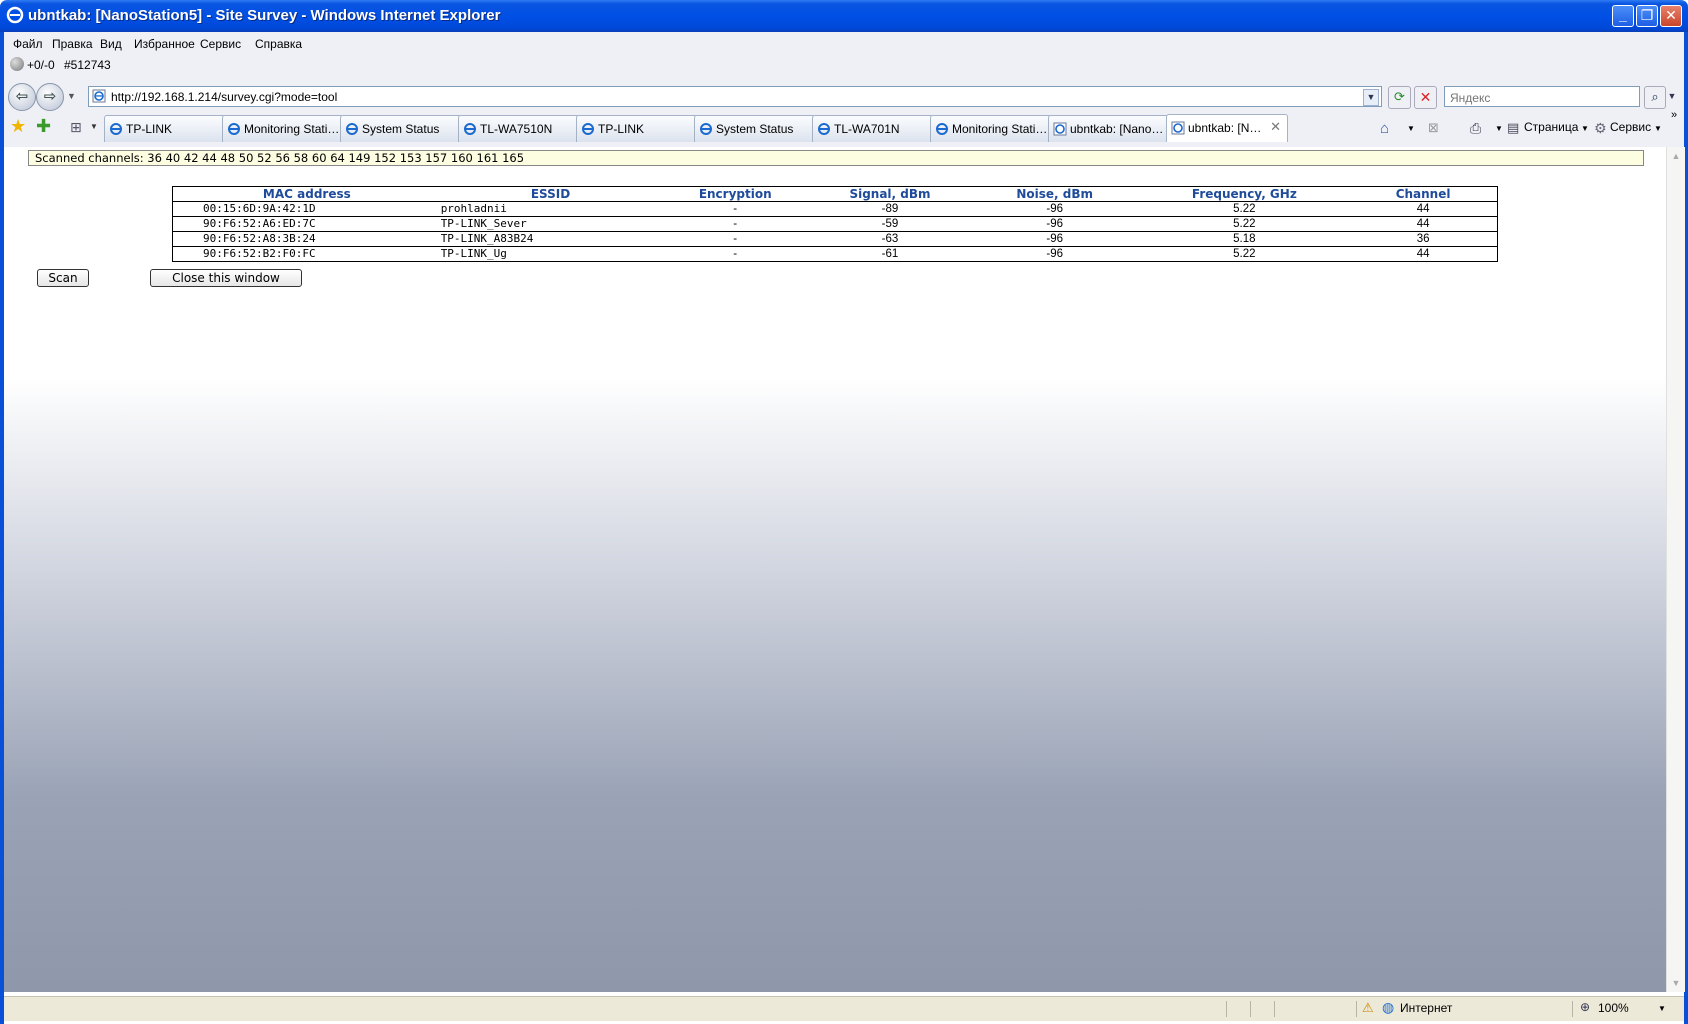  What do you see at coordinates (43, 126) in the screenshot?
I see `add-favorite-icon: ✚` at bounding box center [43, 126].